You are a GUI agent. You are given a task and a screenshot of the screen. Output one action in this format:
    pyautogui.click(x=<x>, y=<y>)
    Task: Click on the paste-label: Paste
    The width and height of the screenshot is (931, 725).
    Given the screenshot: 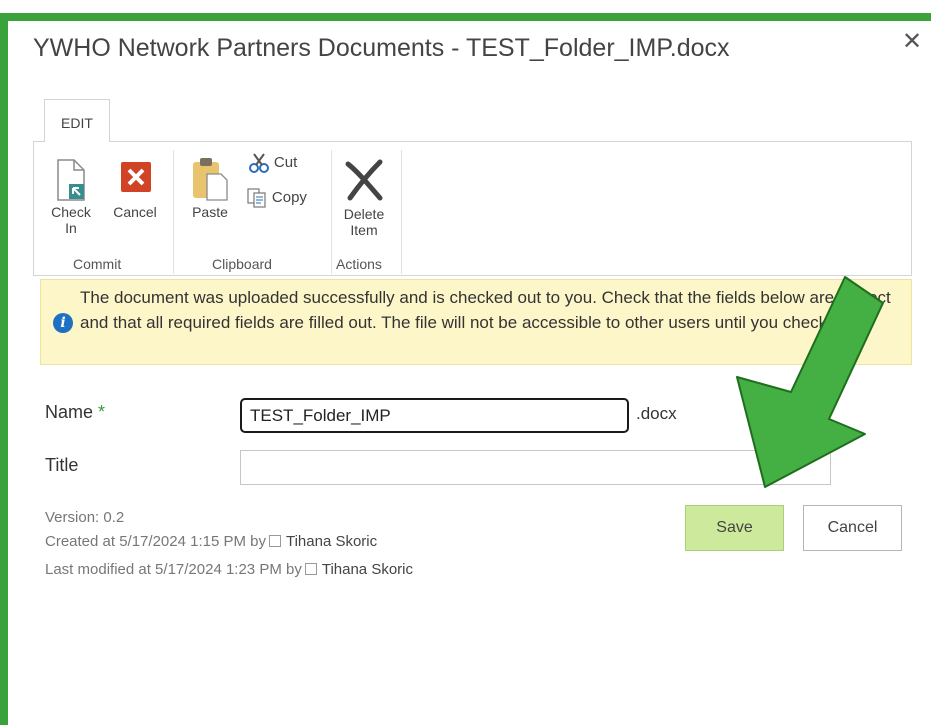 What is the action you would take?
    pyautogui.click(x=210, y=212)
    